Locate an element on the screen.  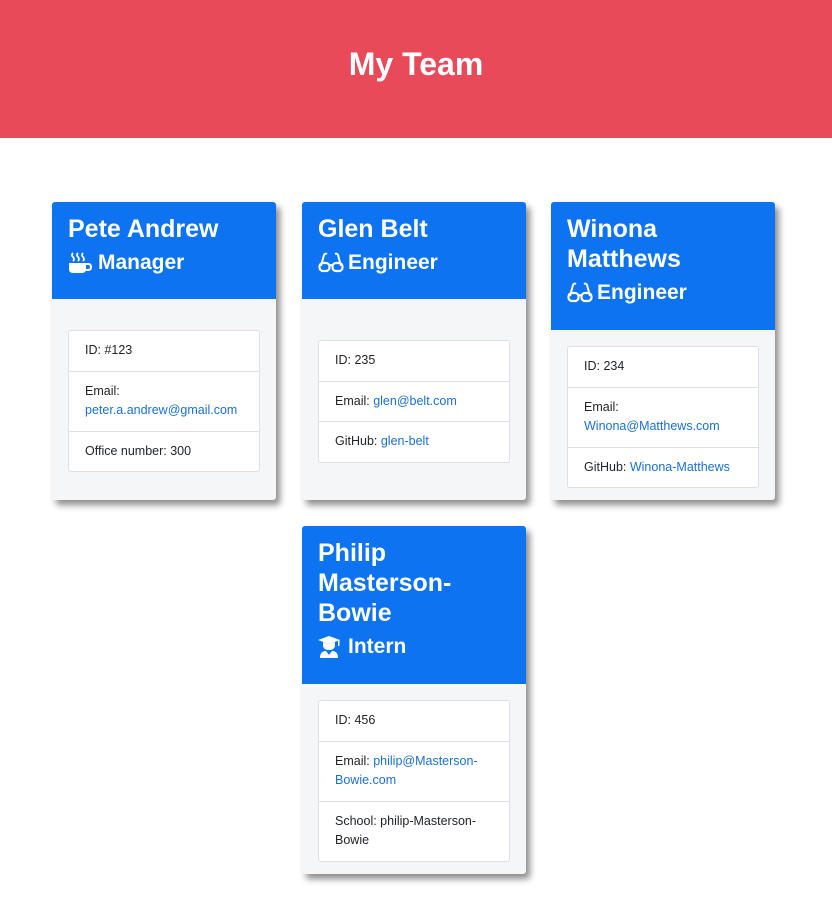
card-header: Philip Masterson- Bowie Intern is located at coordinates (414, 605).